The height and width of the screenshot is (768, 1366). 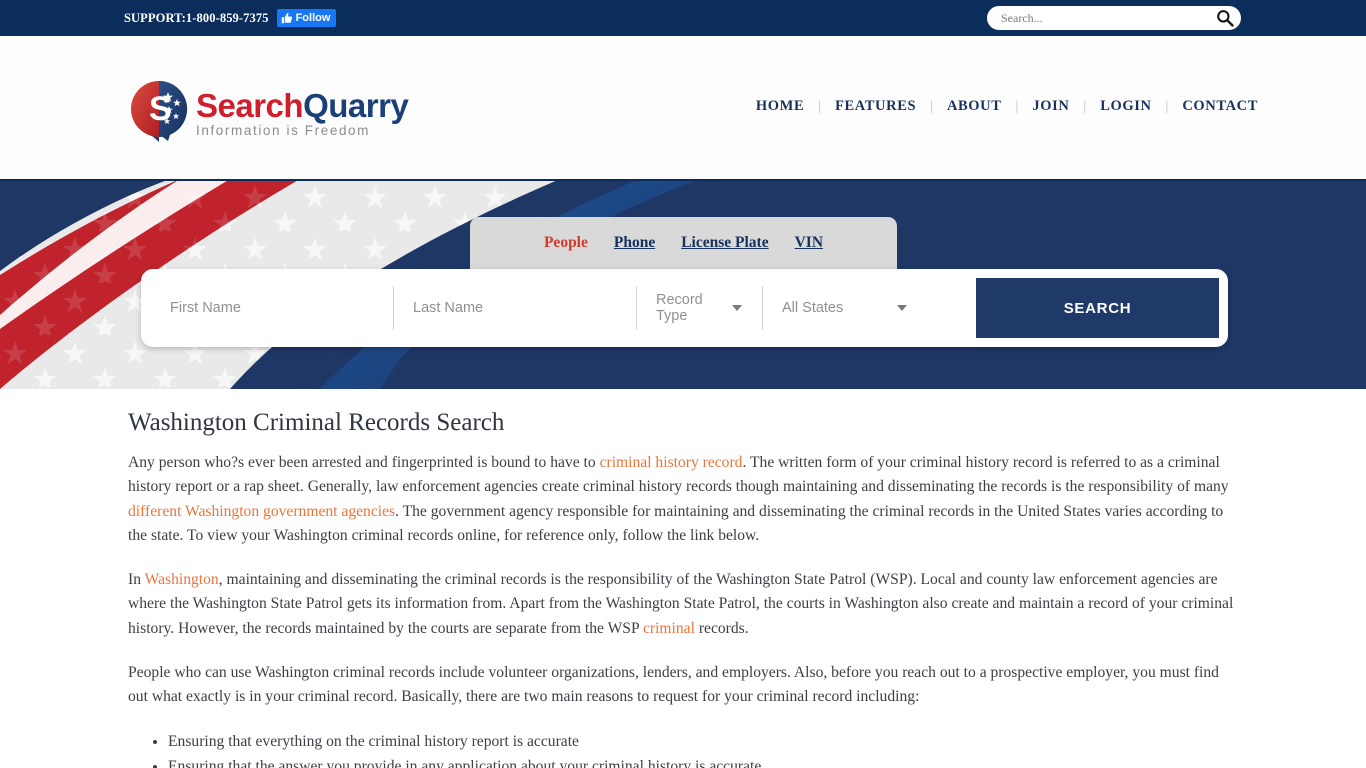 I want to click on link-criminal-history-record: criminal history record, so click(x=671, y=462).